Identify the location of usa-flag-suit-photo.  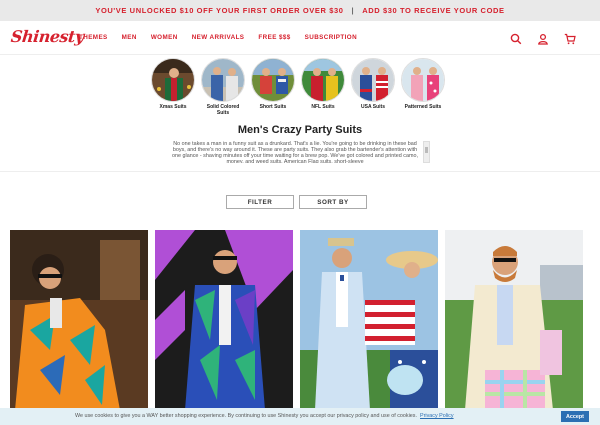
(369, 320).